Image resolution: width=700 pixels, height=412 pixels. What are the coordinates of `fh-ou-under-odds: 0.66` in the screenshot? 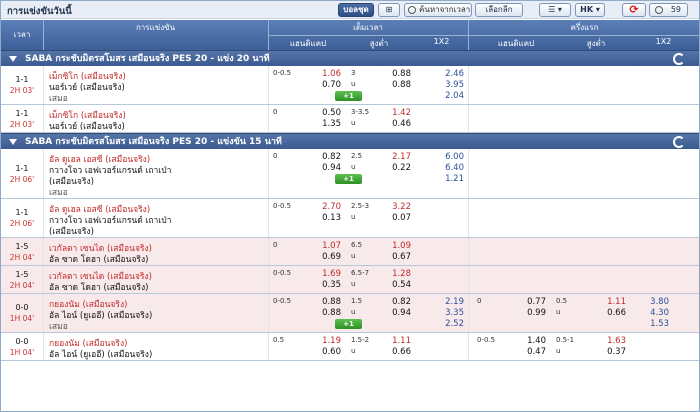 It's located at (606, 313).